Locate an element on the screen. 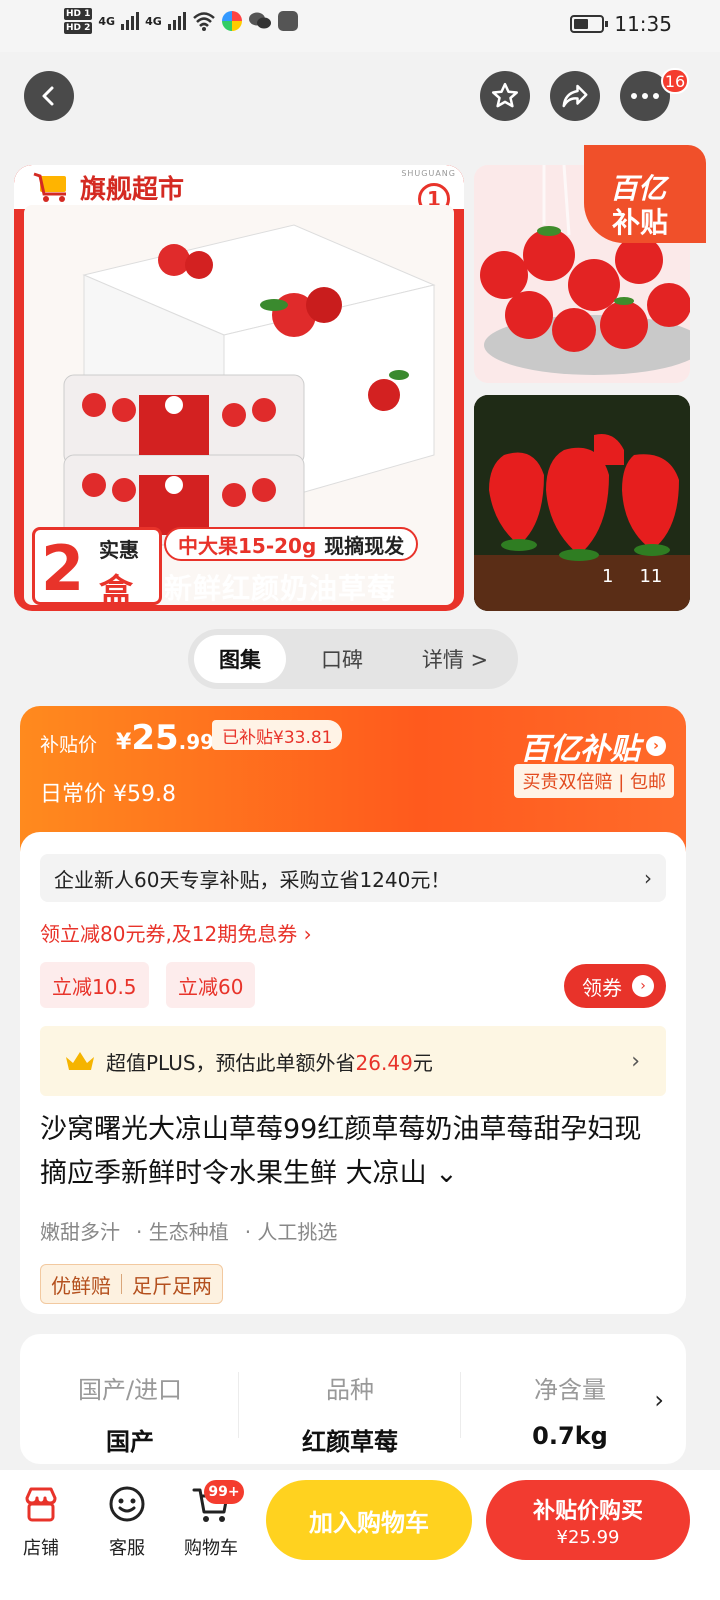 The height and width of the screenshot is (1600, 720). promo-size-tag: 中大果15-20g 现摘现发 is located at coordinates (291, 544).